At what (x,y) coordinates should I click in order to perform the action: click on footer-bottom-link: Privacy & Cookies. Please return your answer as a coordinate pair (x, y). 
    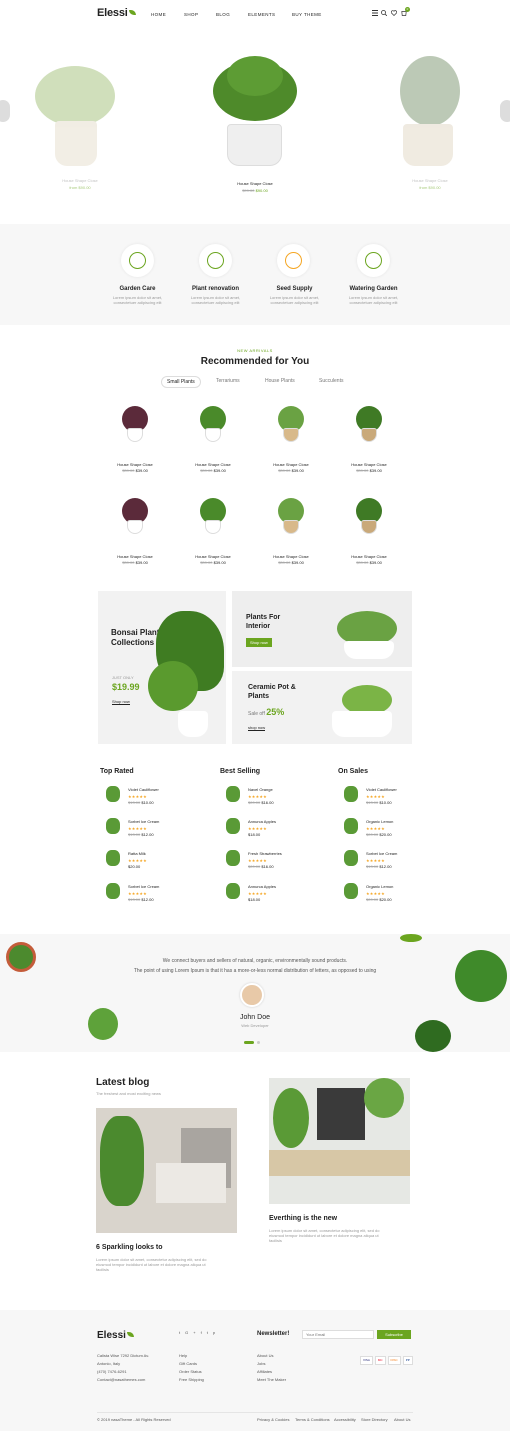
    Looking at the image, I should click on (273, 1419).